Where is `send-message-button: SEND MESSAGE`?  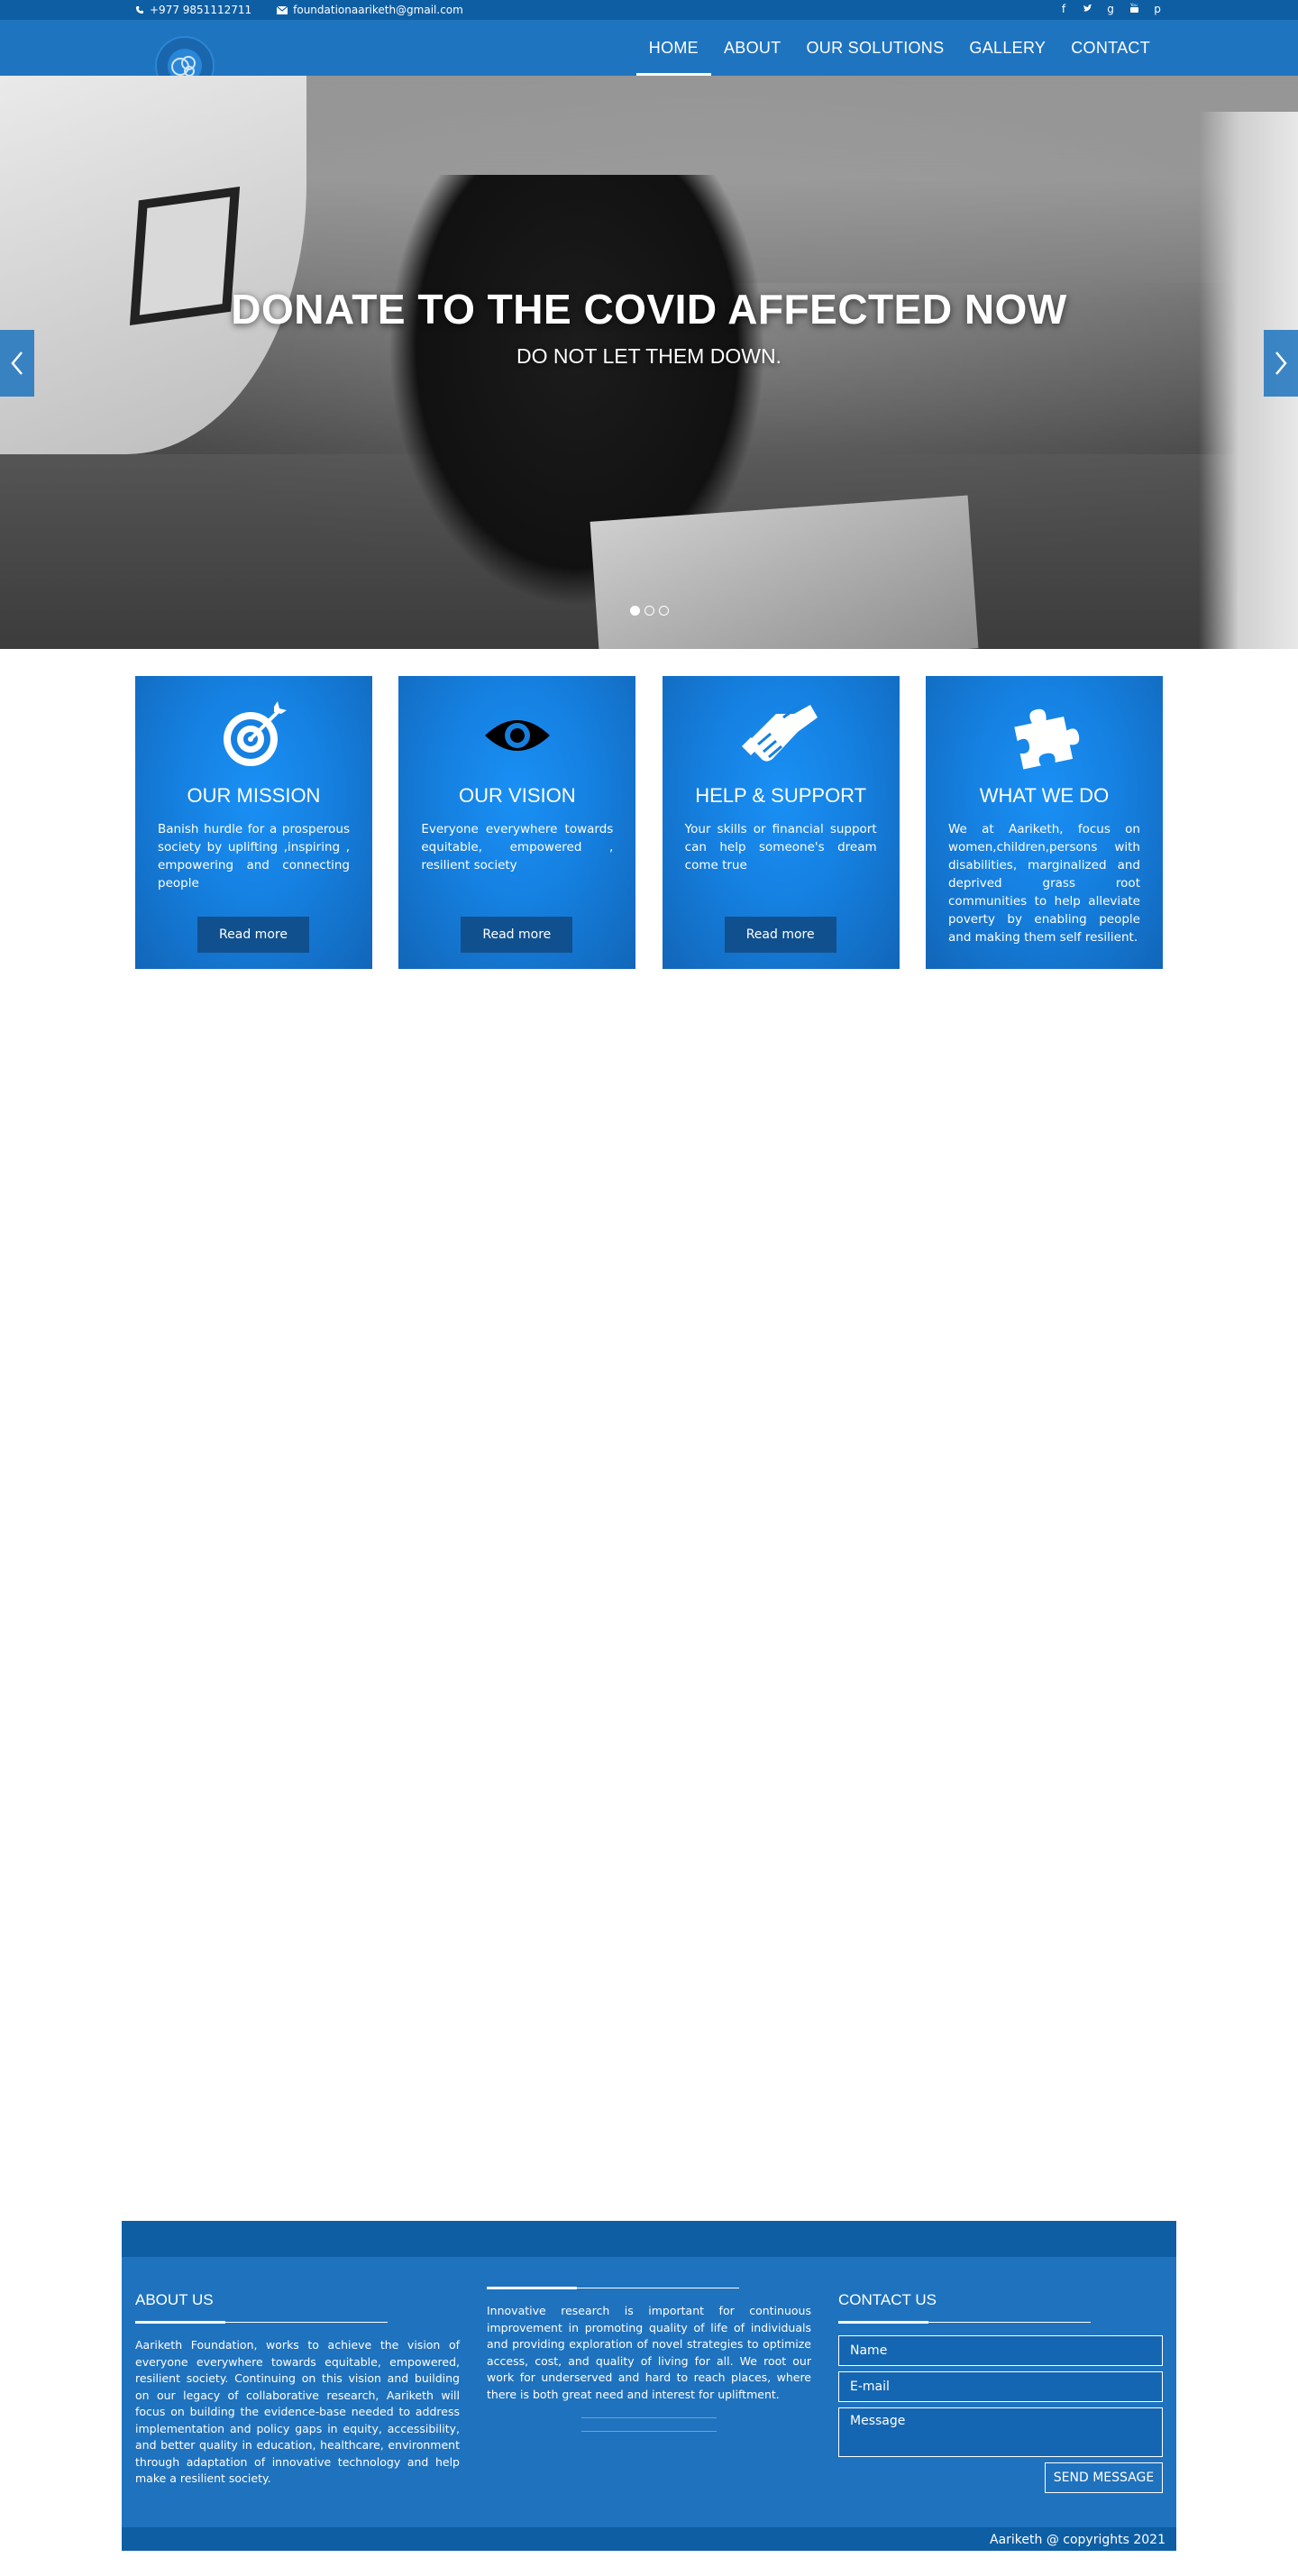 send-message-button: SEND MESSAGE is located at coordinates (1104, 2477).